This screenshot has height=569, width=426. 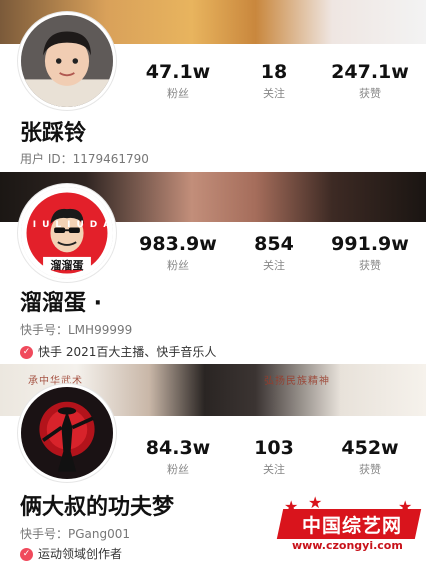 I want to click on banner-text-right: 弘扬民族精神, so click(x=297, y=381).